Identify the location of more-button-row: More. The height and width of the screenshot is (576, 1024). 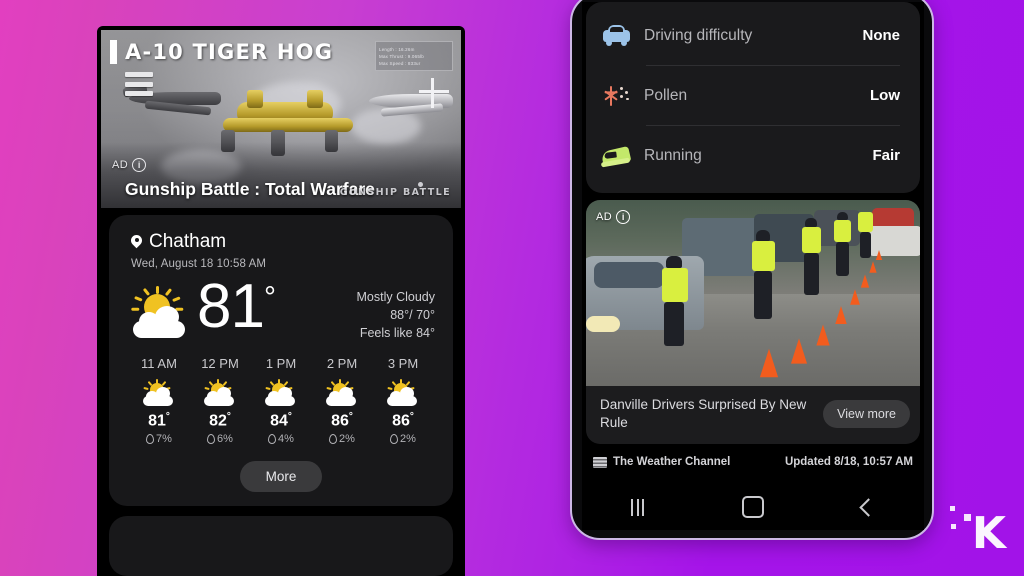
(281, 477).